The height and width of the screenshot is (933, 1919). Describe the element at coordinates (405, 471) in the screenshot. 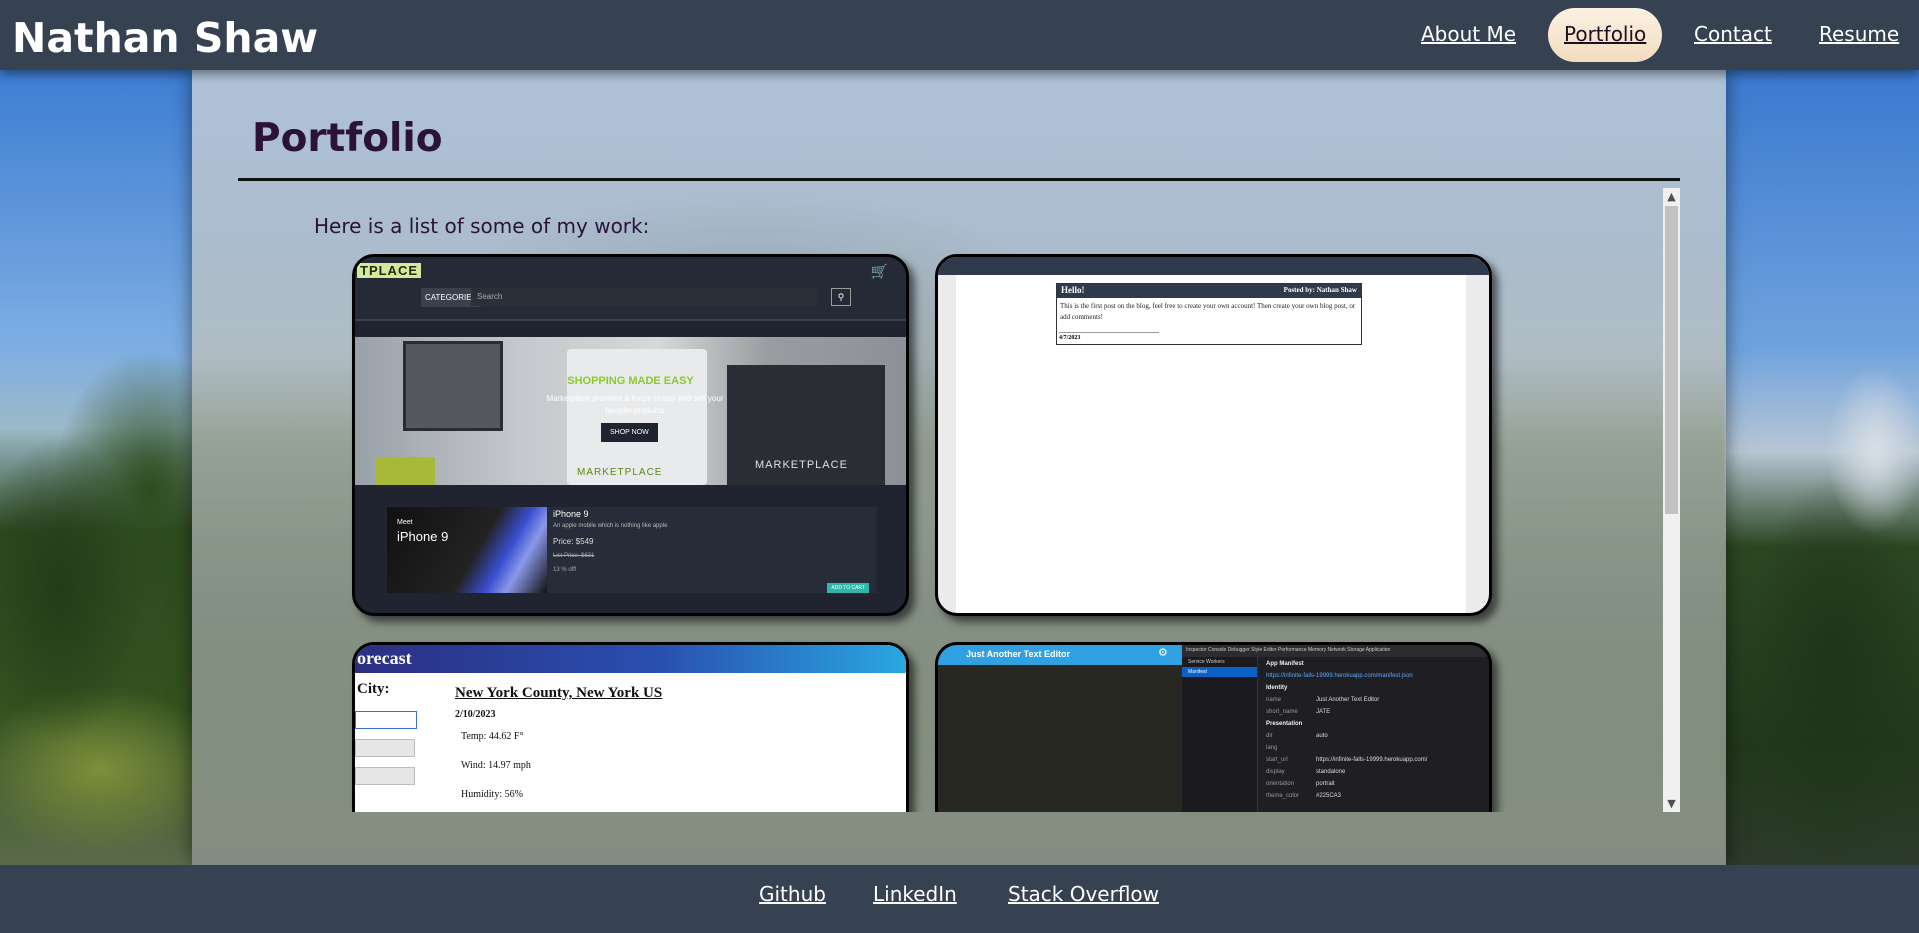

I see `notebook-image` at that location.